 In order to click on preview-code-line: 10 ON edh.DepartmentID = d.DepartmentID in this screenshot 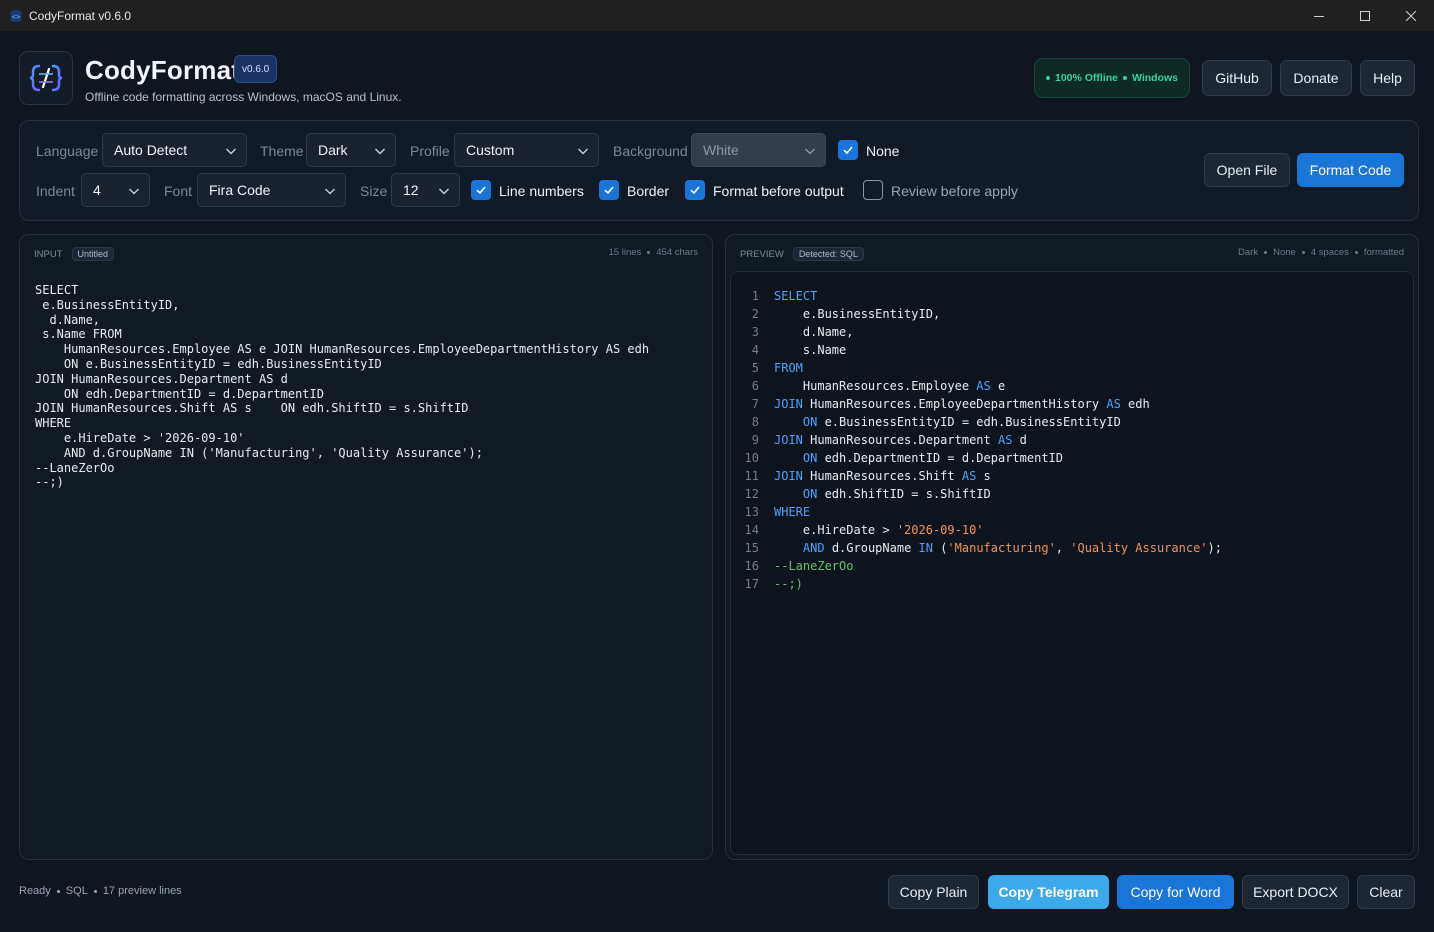, I will do `click(976, 458)`.